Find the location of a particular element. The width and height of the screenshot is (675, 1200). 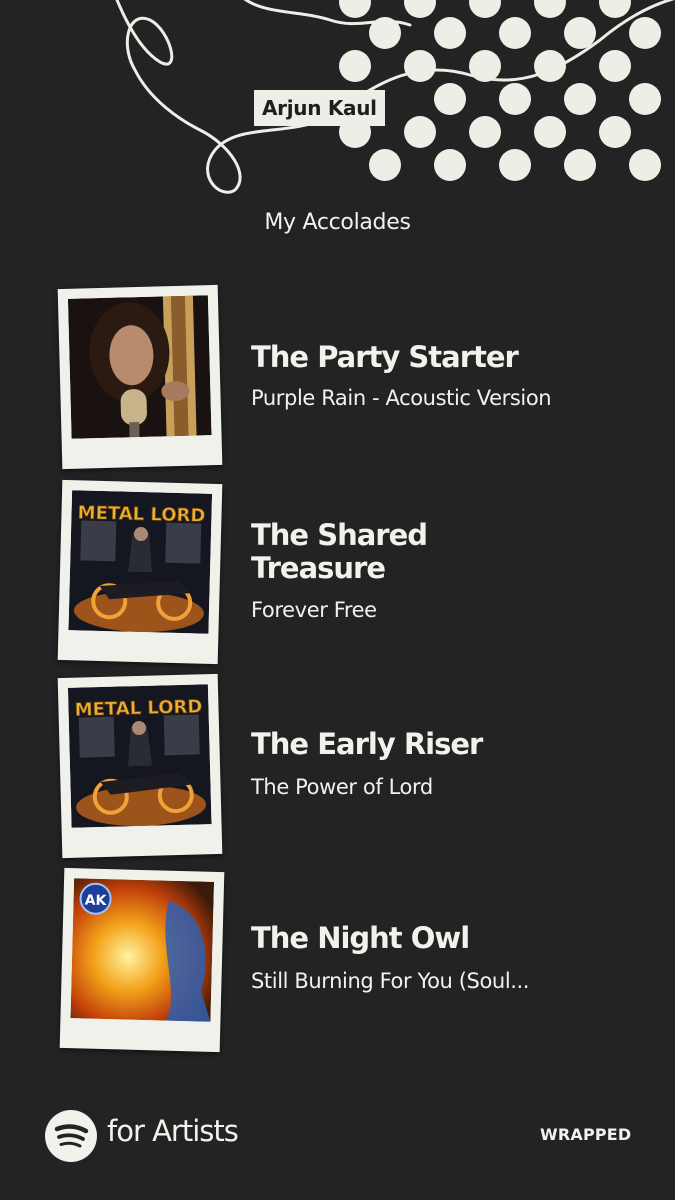

artist-portrait-icon is located at coordinates (139, 367).